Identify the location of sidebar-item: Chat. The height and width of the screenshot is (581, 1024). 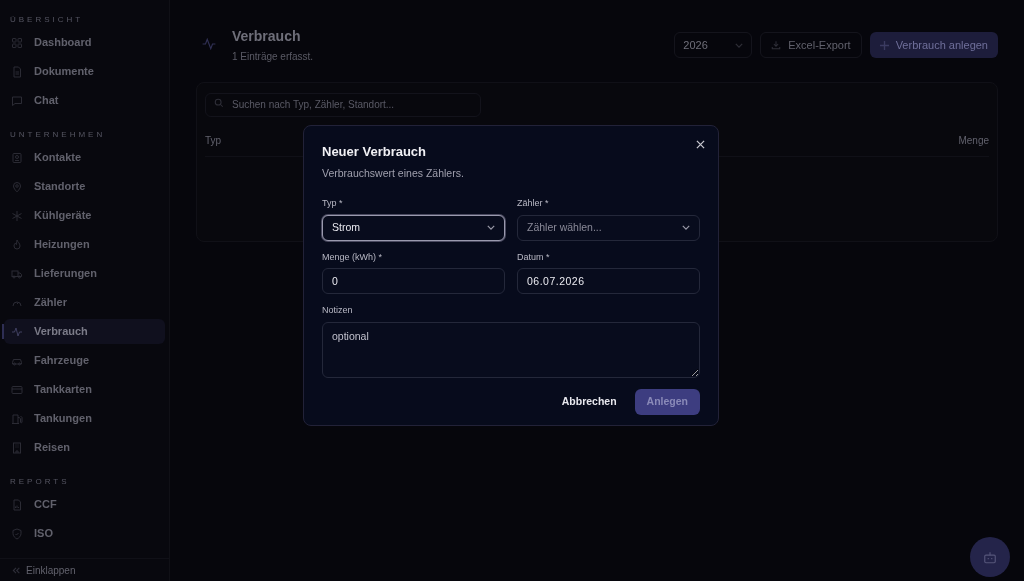
(84, 100).